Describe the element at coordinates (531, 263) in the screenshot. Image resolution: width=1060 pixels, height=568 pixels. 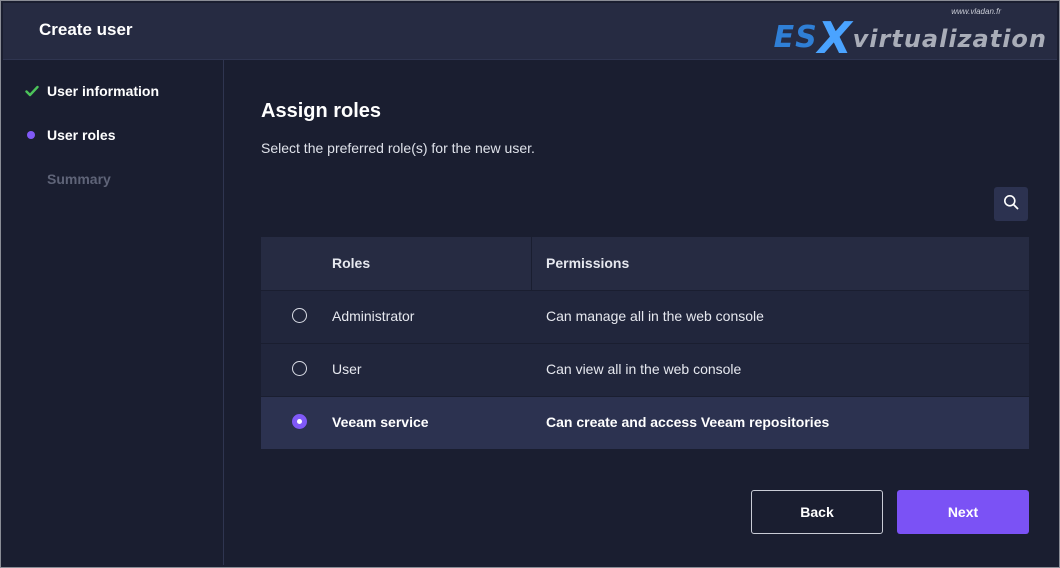
I see `column-divider` at that location.